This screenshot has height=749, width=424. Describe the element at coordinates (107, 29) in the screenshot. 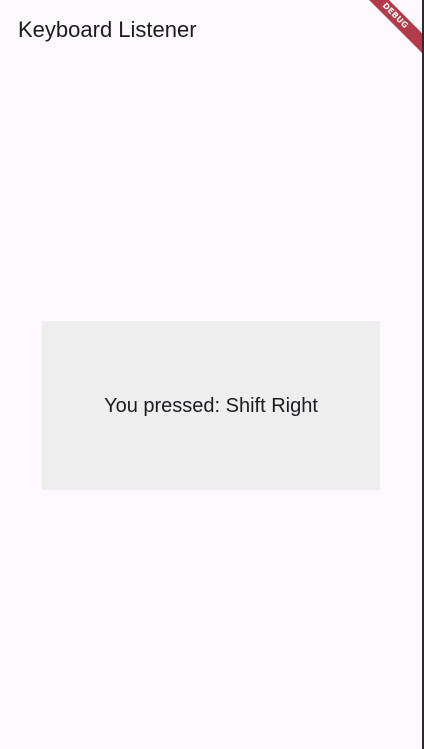

I see `page-title: Keyboard Listener` at that location.